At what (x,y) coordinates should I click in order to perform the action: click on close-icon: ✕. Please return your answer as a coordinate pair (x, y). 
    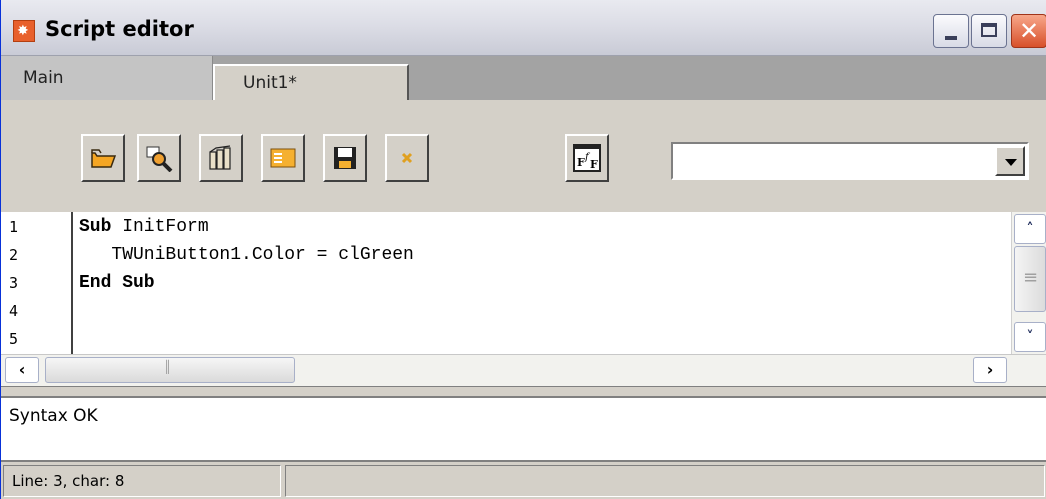
    Looking at the image, I should click on (1029, 31).